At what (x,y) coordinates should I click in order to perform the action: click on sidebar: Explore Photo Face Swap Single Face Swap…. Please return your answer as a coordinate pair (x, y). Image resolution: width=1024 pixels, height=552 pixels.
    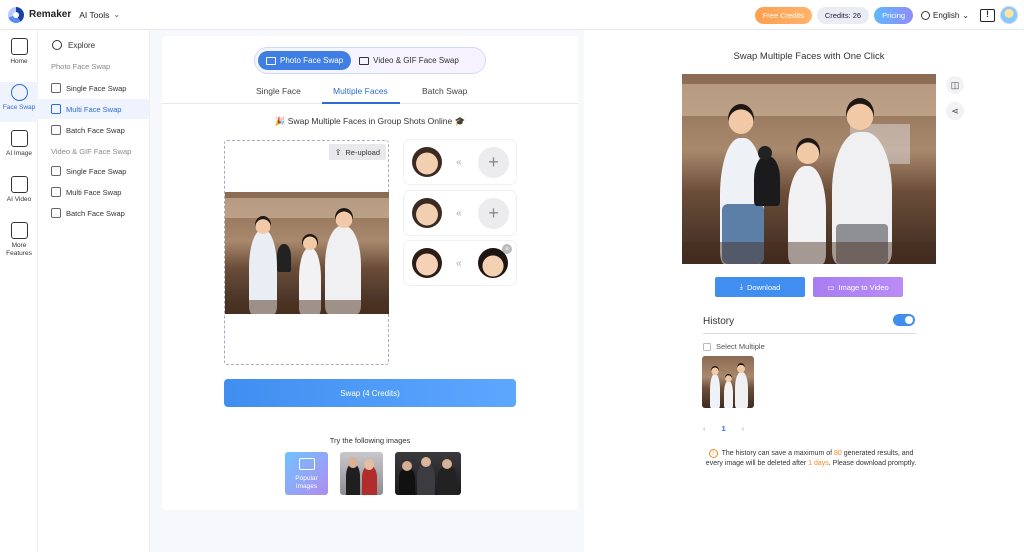
    Looking at the image, I should click on (94, 291).